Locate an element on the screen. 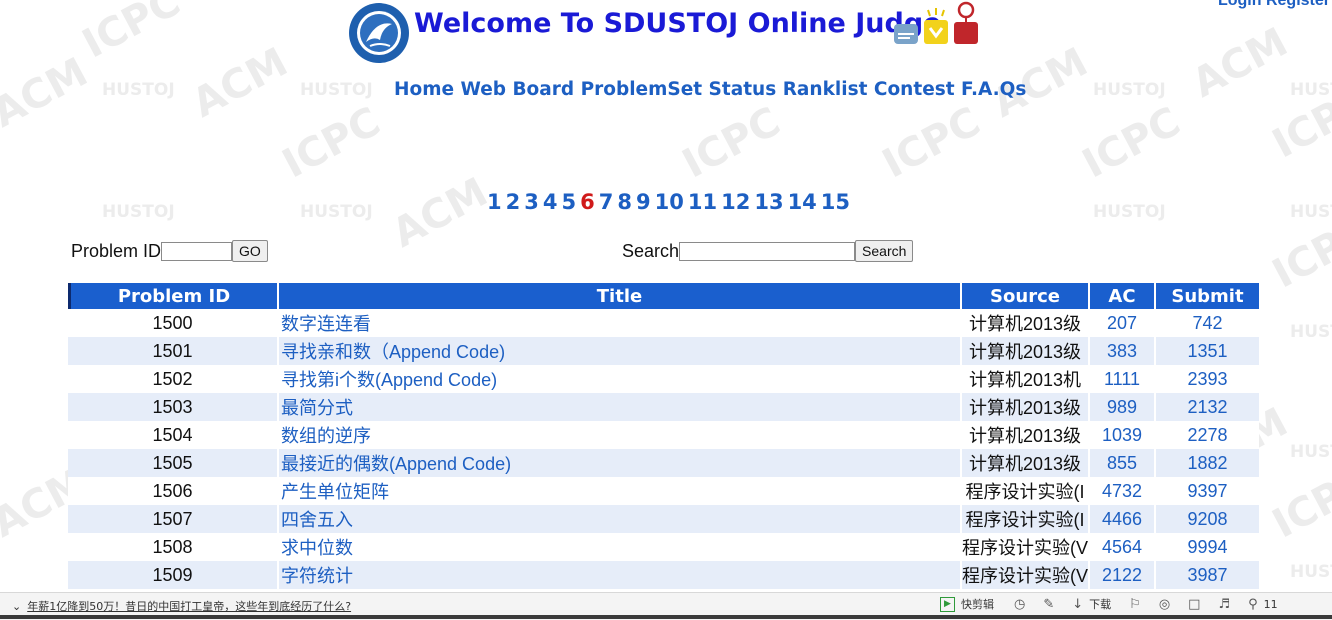 This screenshot has height=620, width=1332. submit-count-link: 1351 is located at coordinates (1207, 351).